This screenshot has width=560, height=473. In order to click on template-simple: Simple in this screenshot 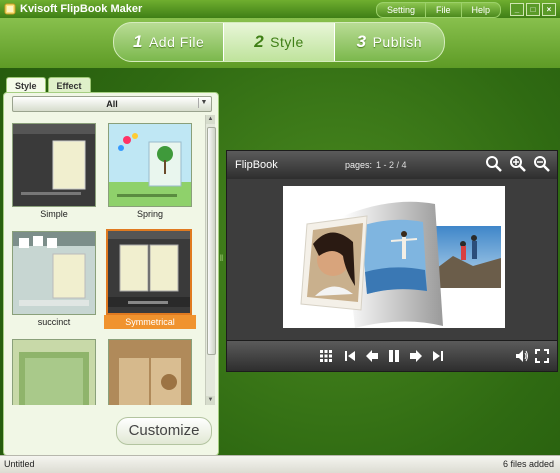, I will do `click(54, 171)`.